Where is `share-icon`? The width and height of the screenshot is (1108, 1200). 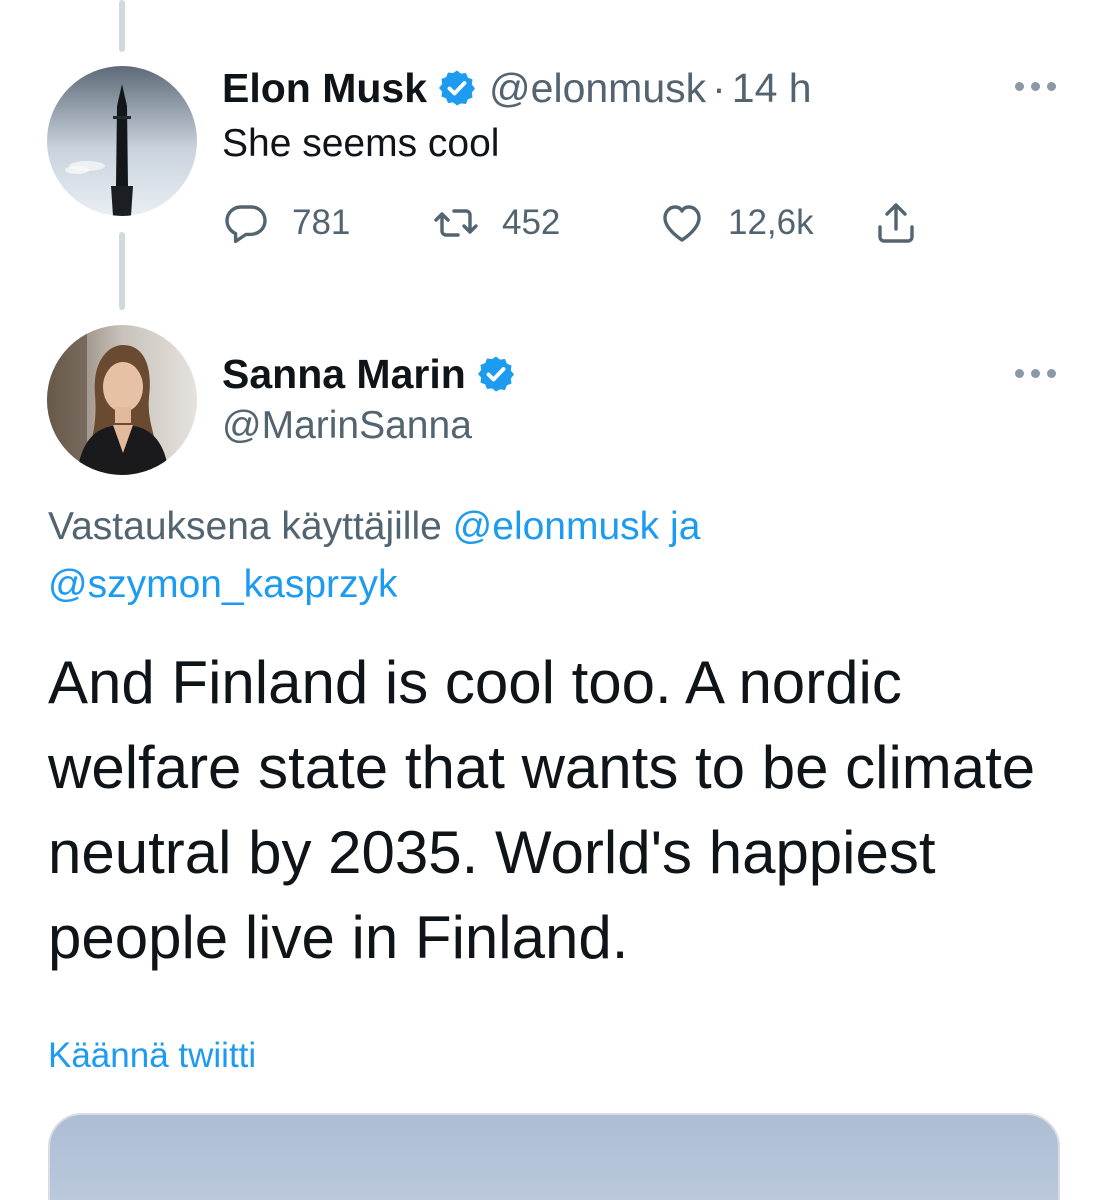 share-icon is located at coordinates (896, 223).